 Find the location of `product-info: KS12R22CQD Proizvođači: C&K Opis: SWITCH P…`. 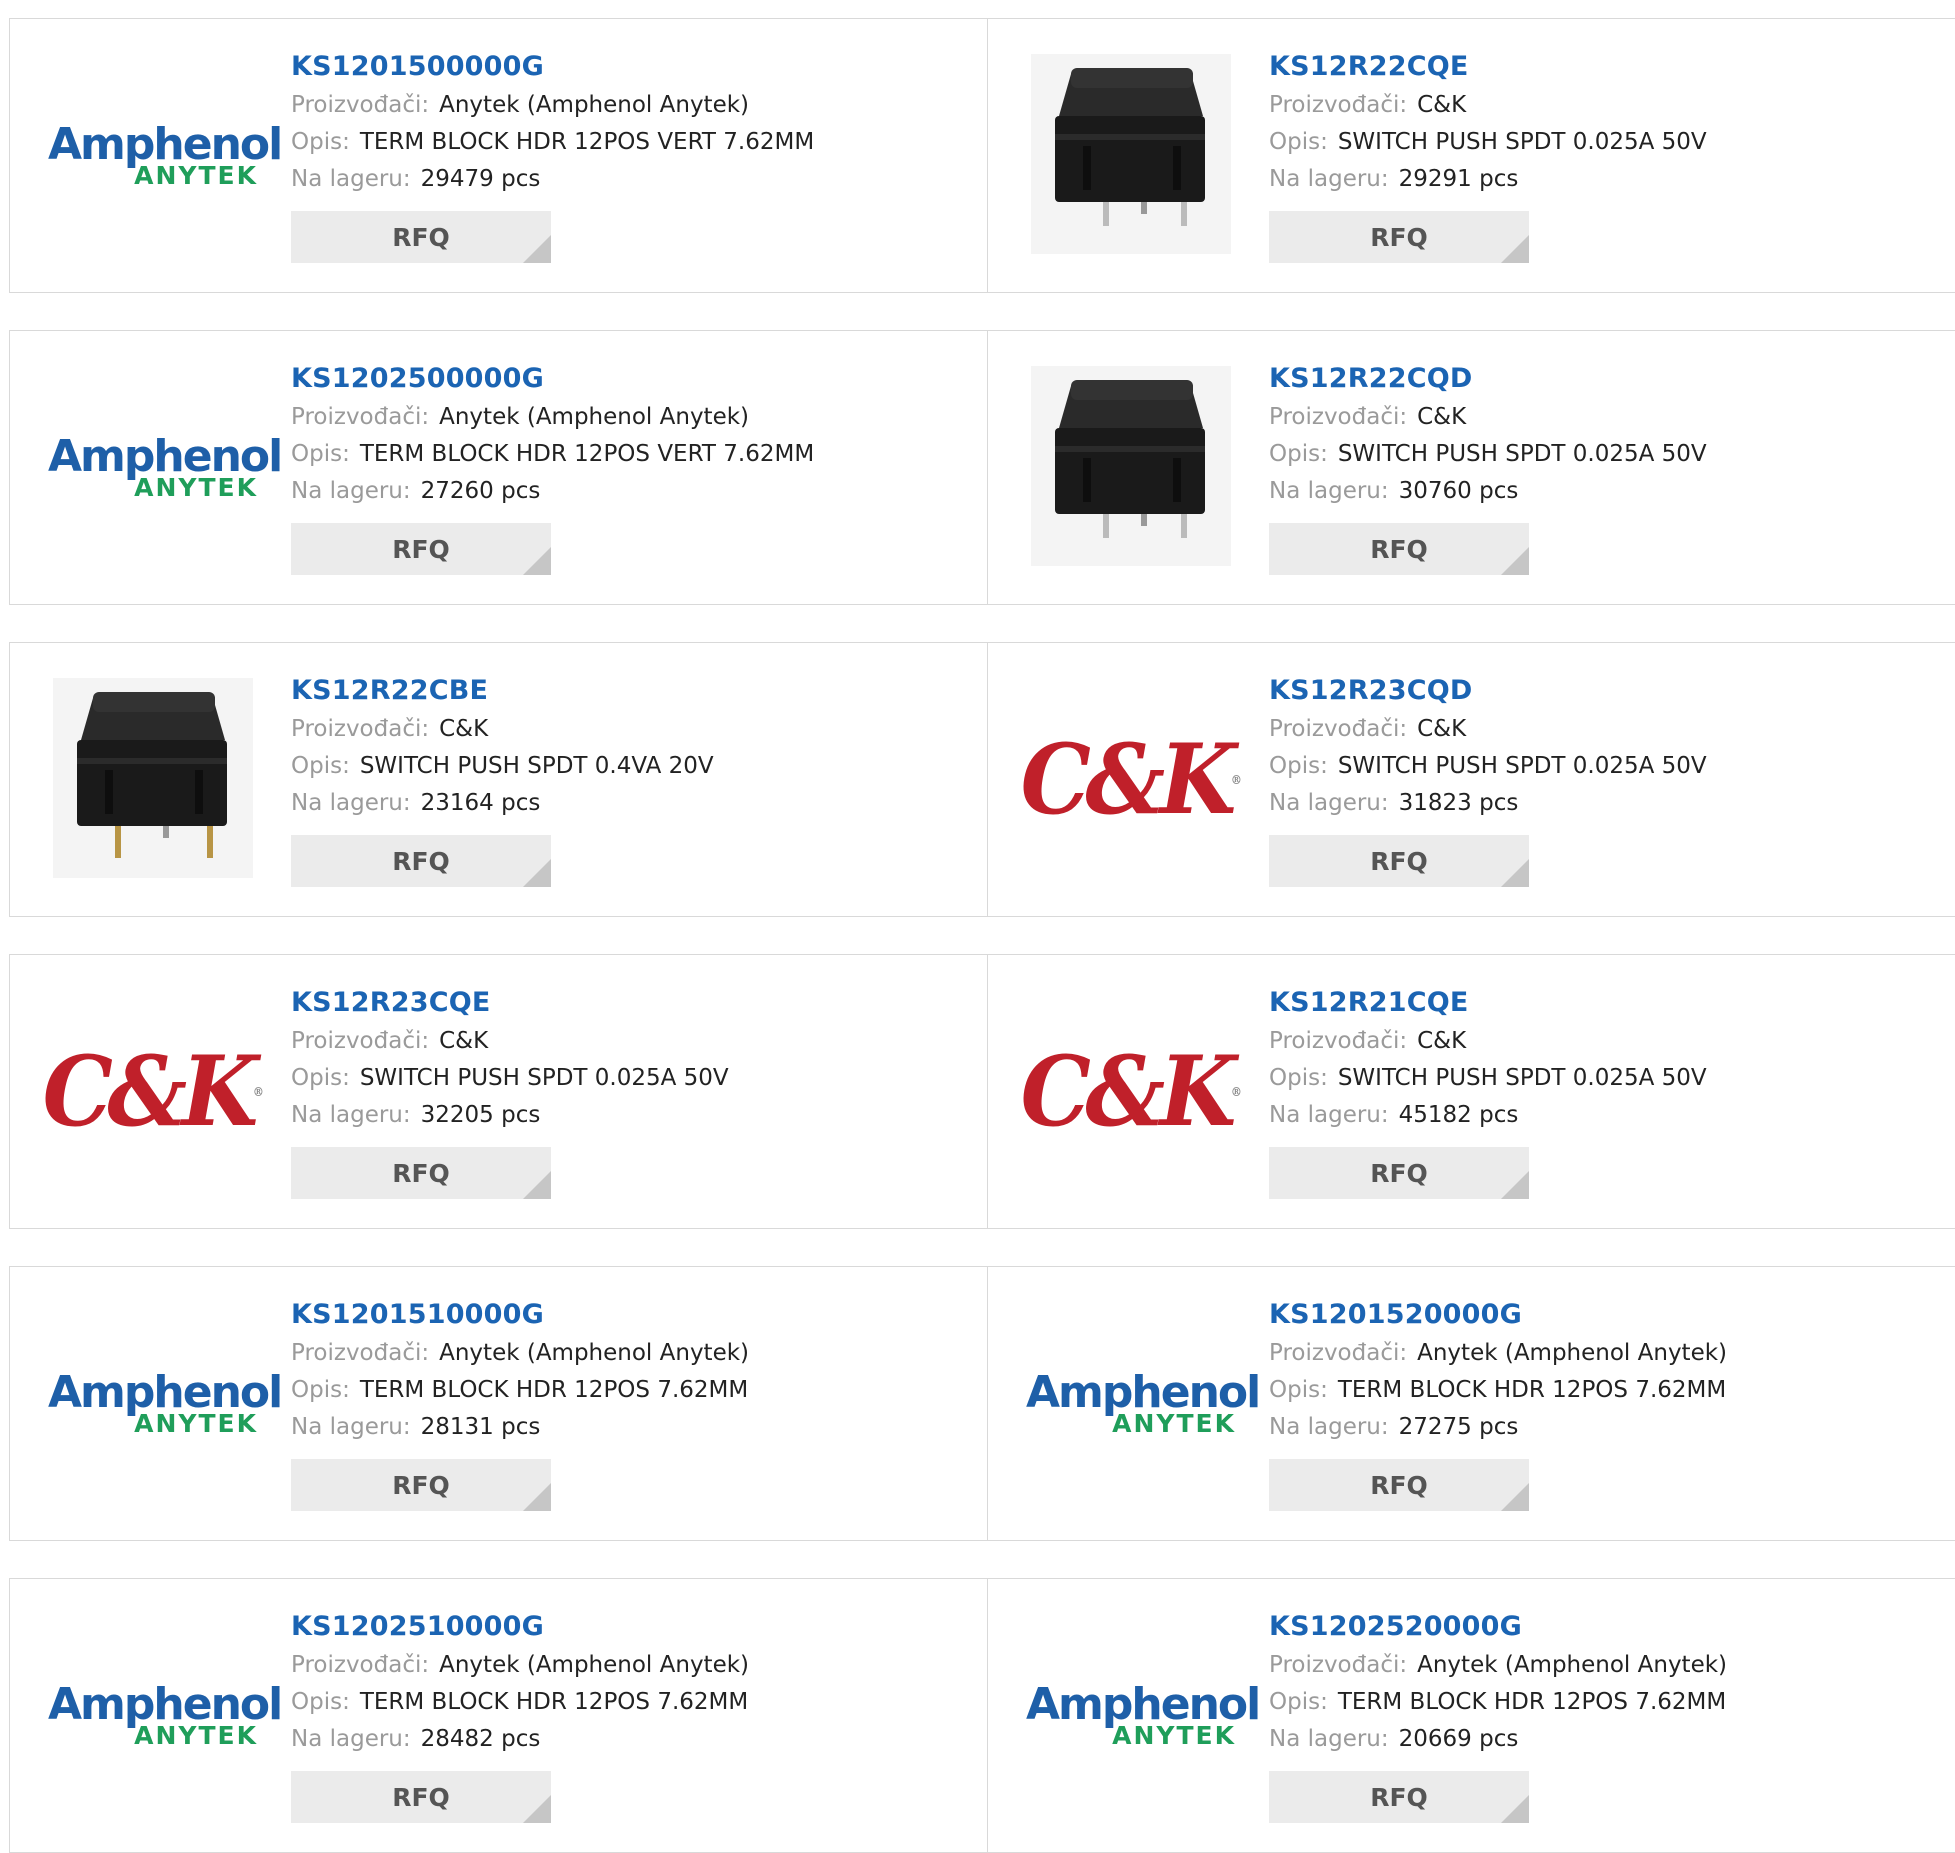

product-info: KS12R22CQD Proizvođači: C&K Opis: SWITCH P… is located at coordinates (1488, 467).